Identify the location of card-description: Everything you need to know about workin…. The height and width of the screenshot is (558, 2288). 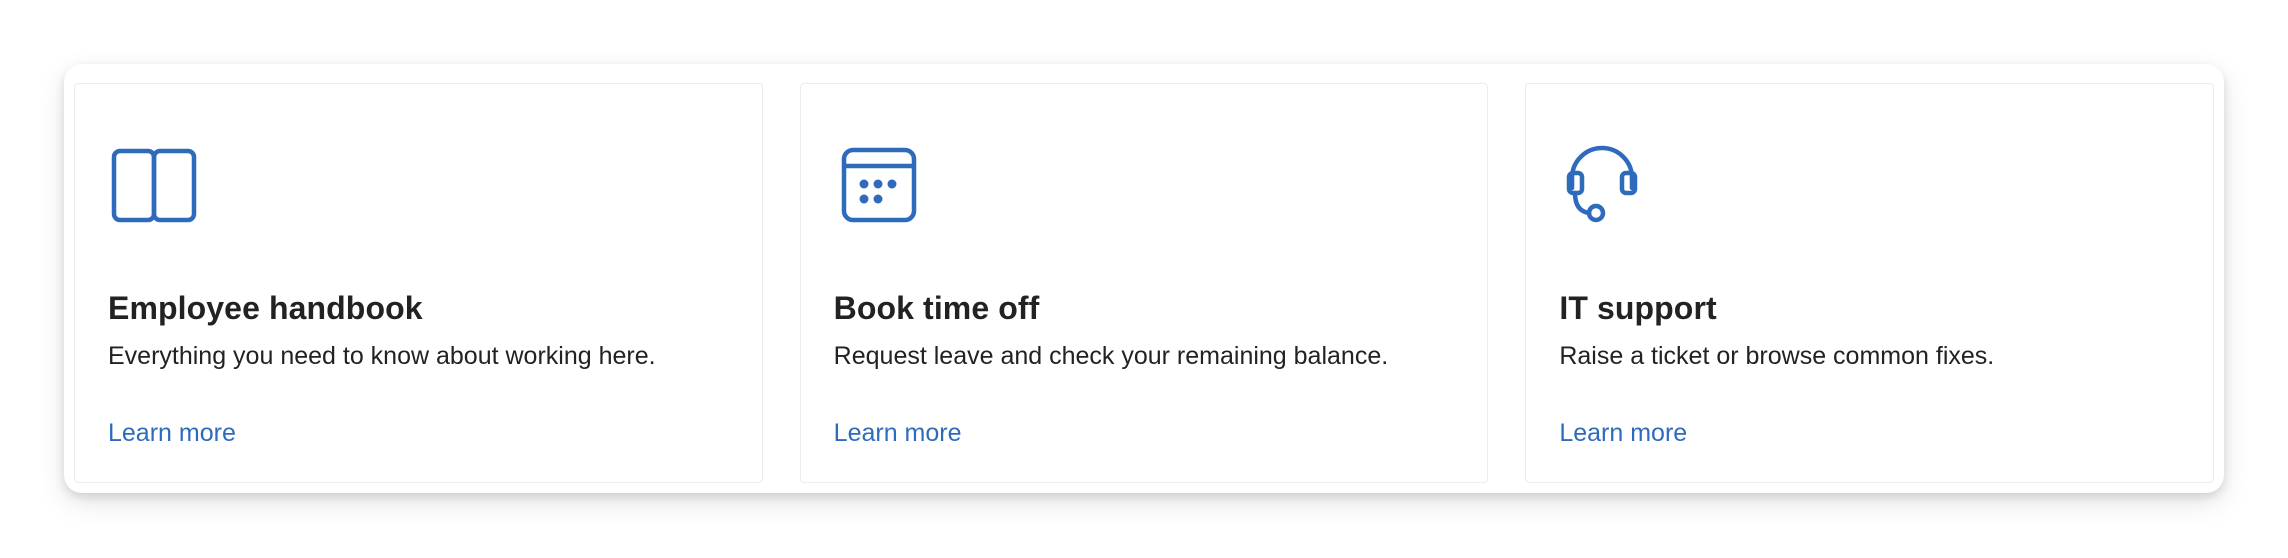
(382, 356).